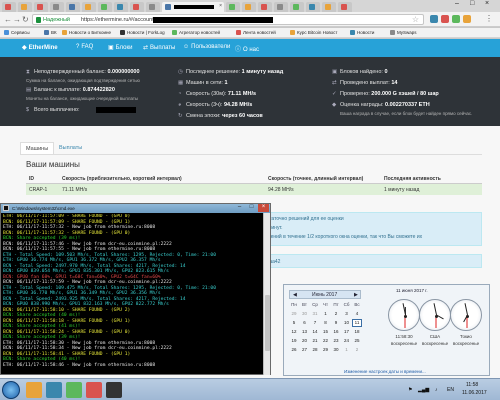  Describe the element at coordinates (326, 341) in the screenshot. I see `calendar-day: 22` at that location.